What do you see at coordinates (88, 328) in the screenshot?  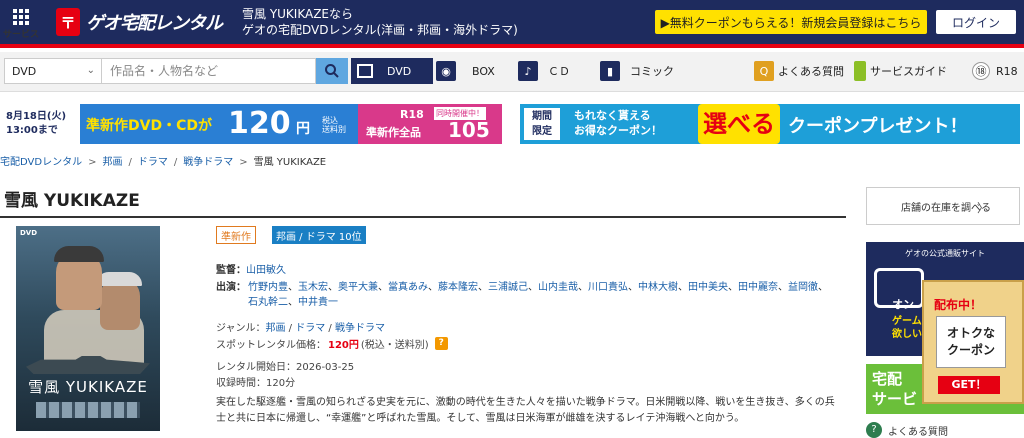 I see `product-cover-image: DVD 雪風 YUKIKAZE` at bounding box center [88, 328].